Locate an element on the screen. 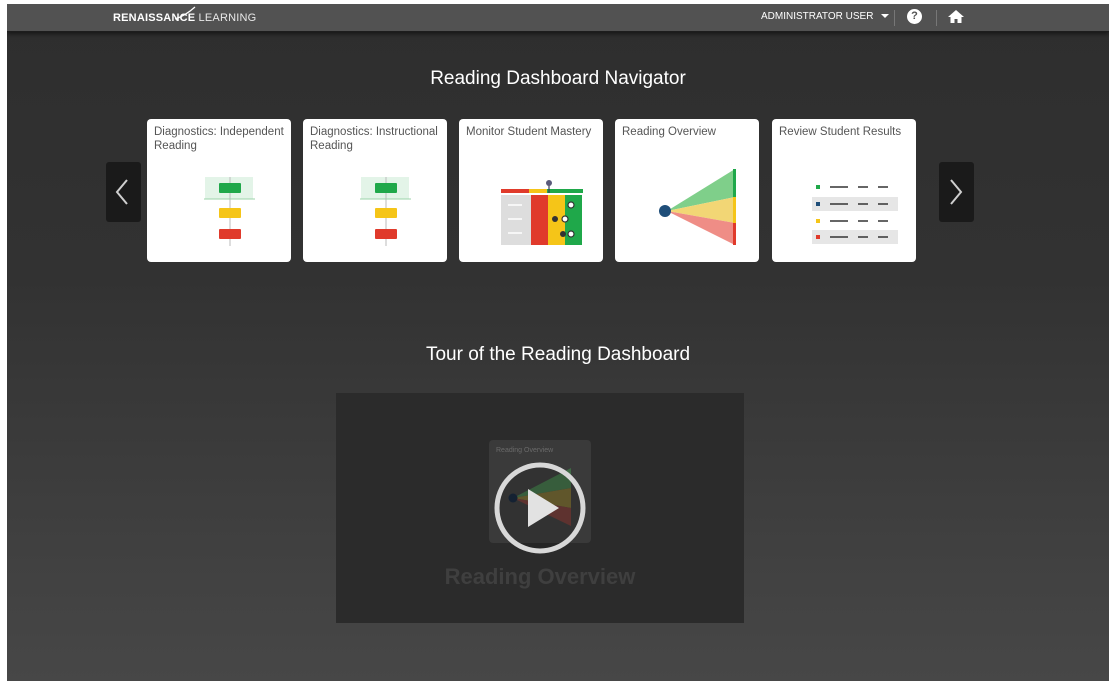 The image size is (1109, 681). user-menu: ADMINISTRATOR USER is located at coordinates (825, 16).